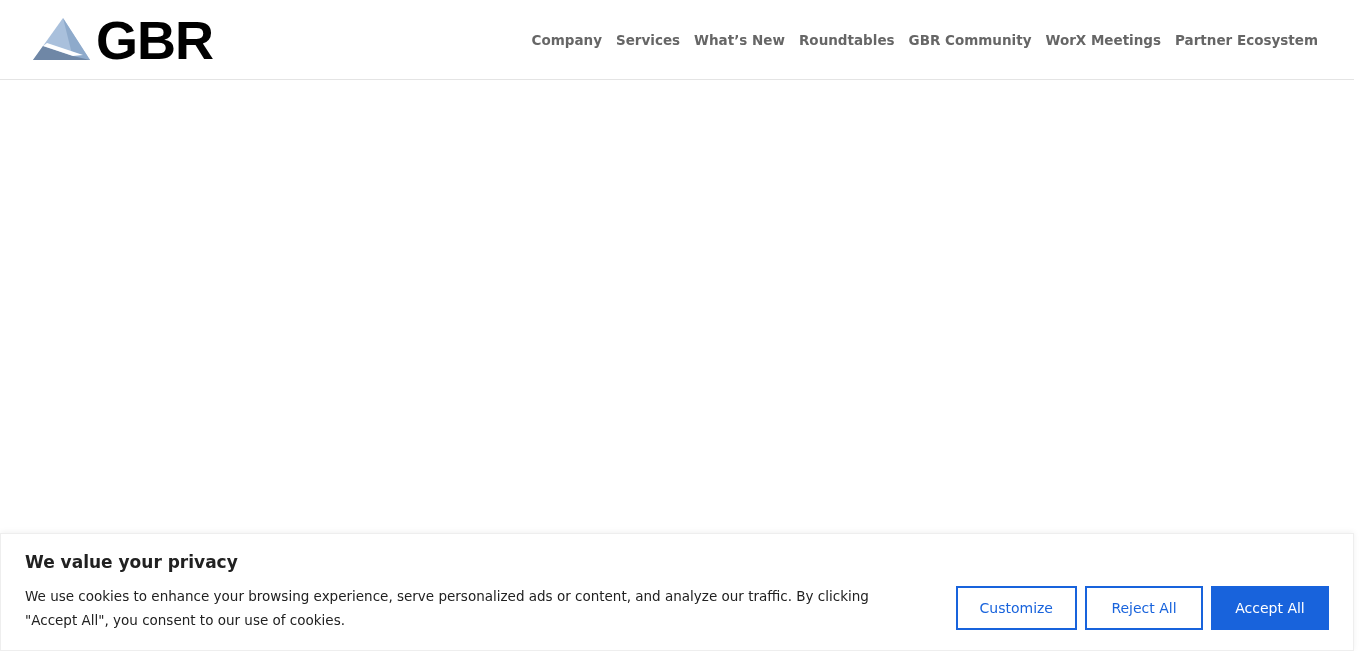 The image size is (1366, 651). I want to click on banner-title: We value your privacy, so click(132, 562).